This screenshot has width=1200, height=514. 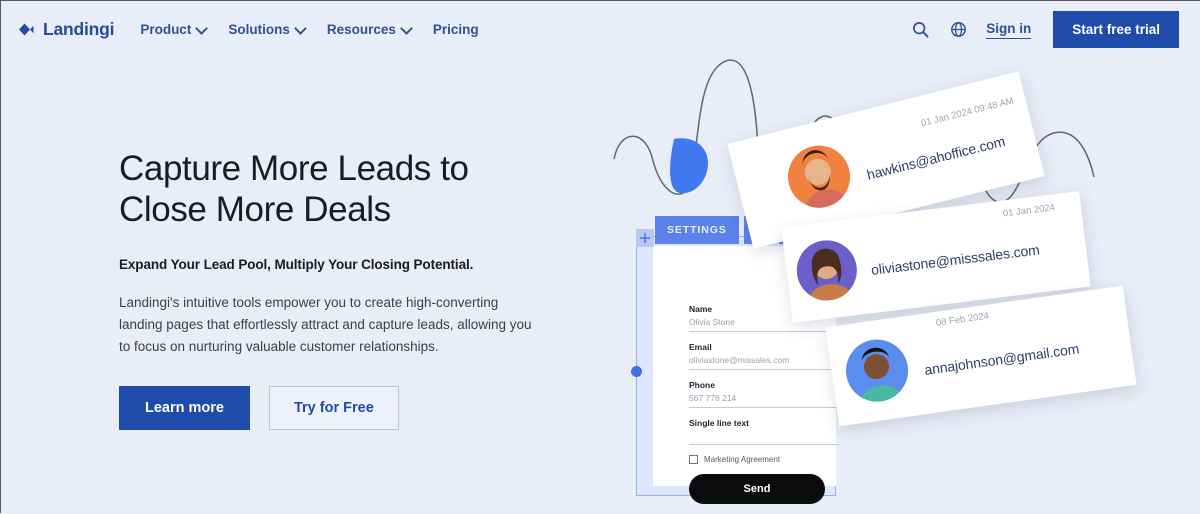 I want to click on globe-icon, so click(x=958, y=30).